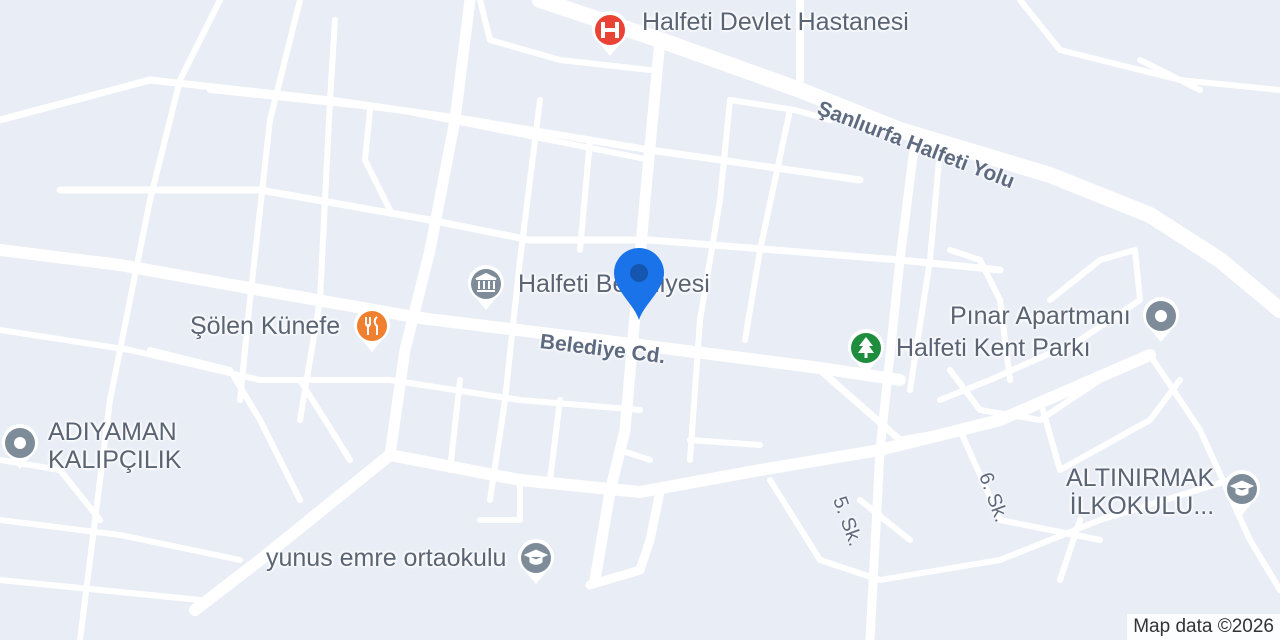 The width and height of the screenshot is (1280, 640). Describe the element at coordinates (112, 432) in the screenshot. I see `poi-business-label-line1: ADIYAMAN` at that location.